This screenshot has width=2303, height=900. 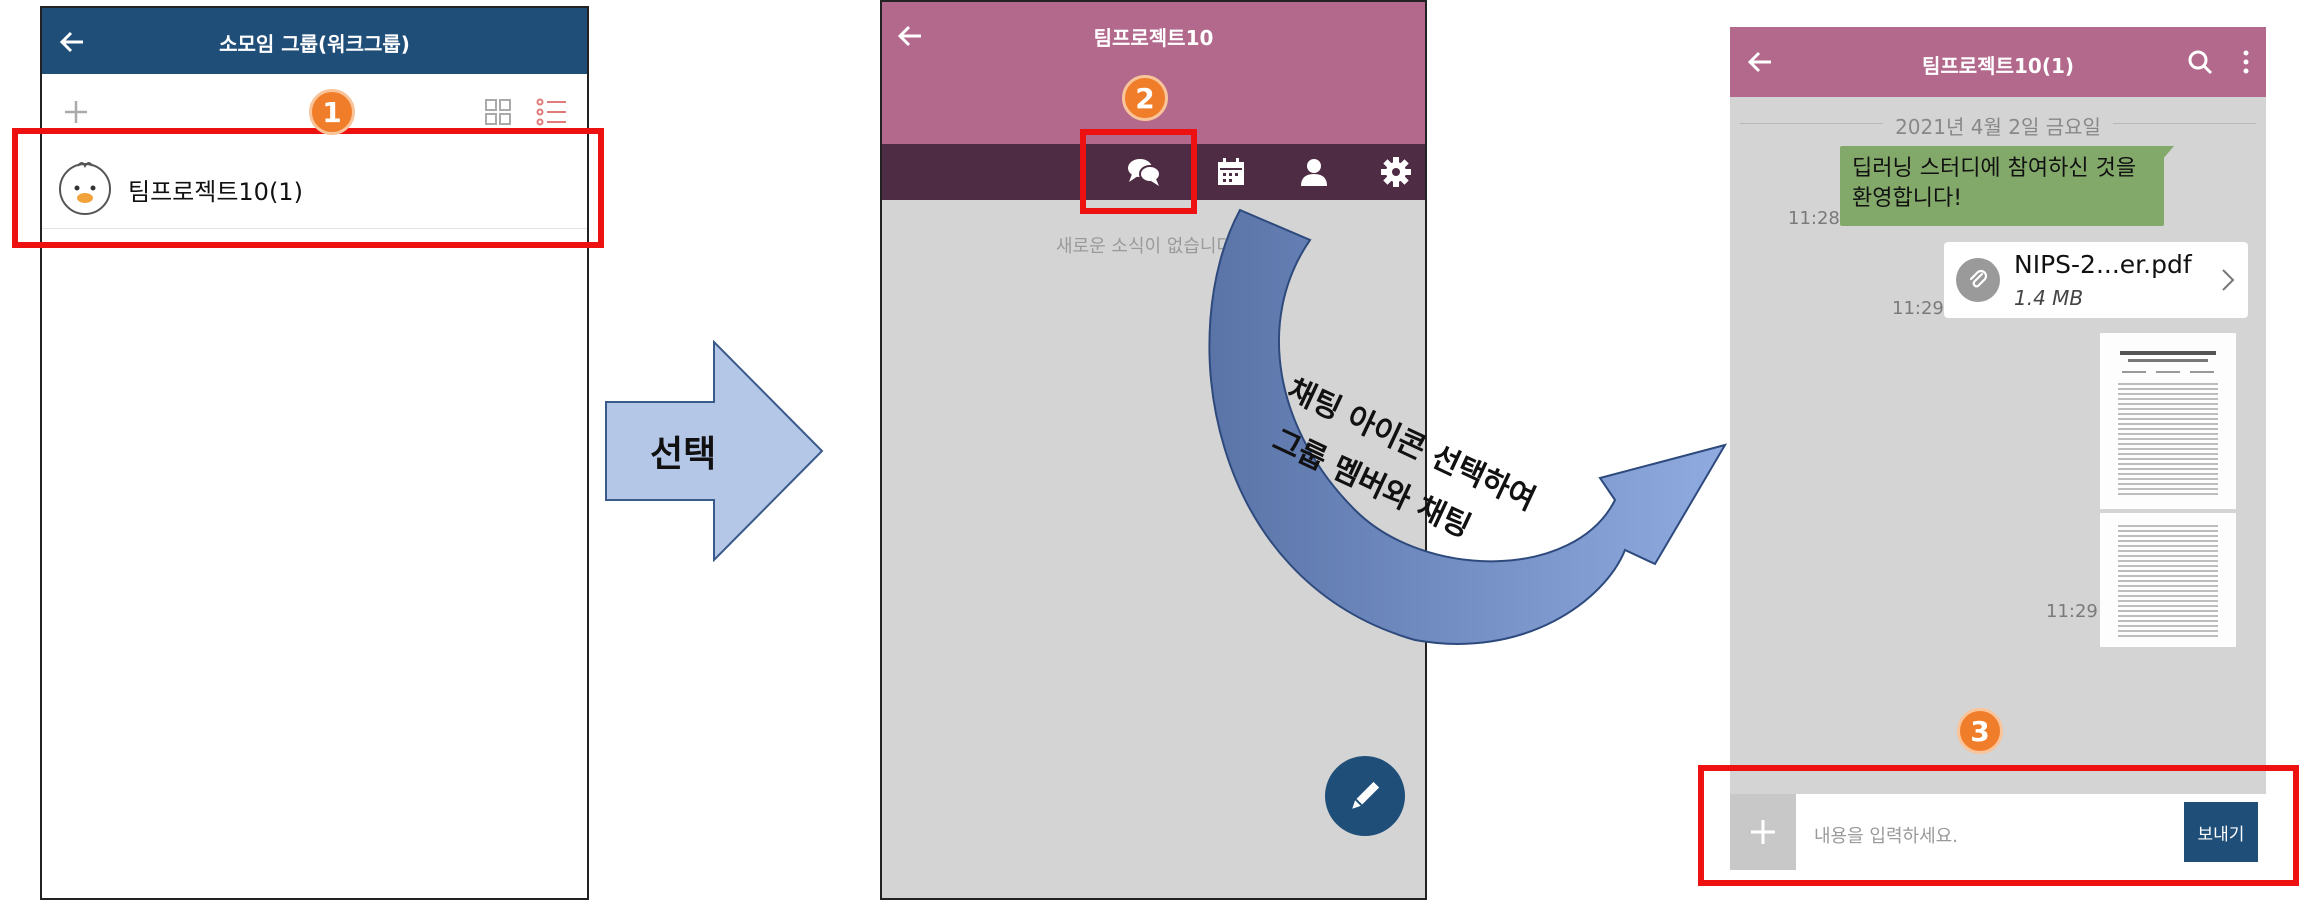 I want to click on write-post-button, so click(x=1365, y=796).